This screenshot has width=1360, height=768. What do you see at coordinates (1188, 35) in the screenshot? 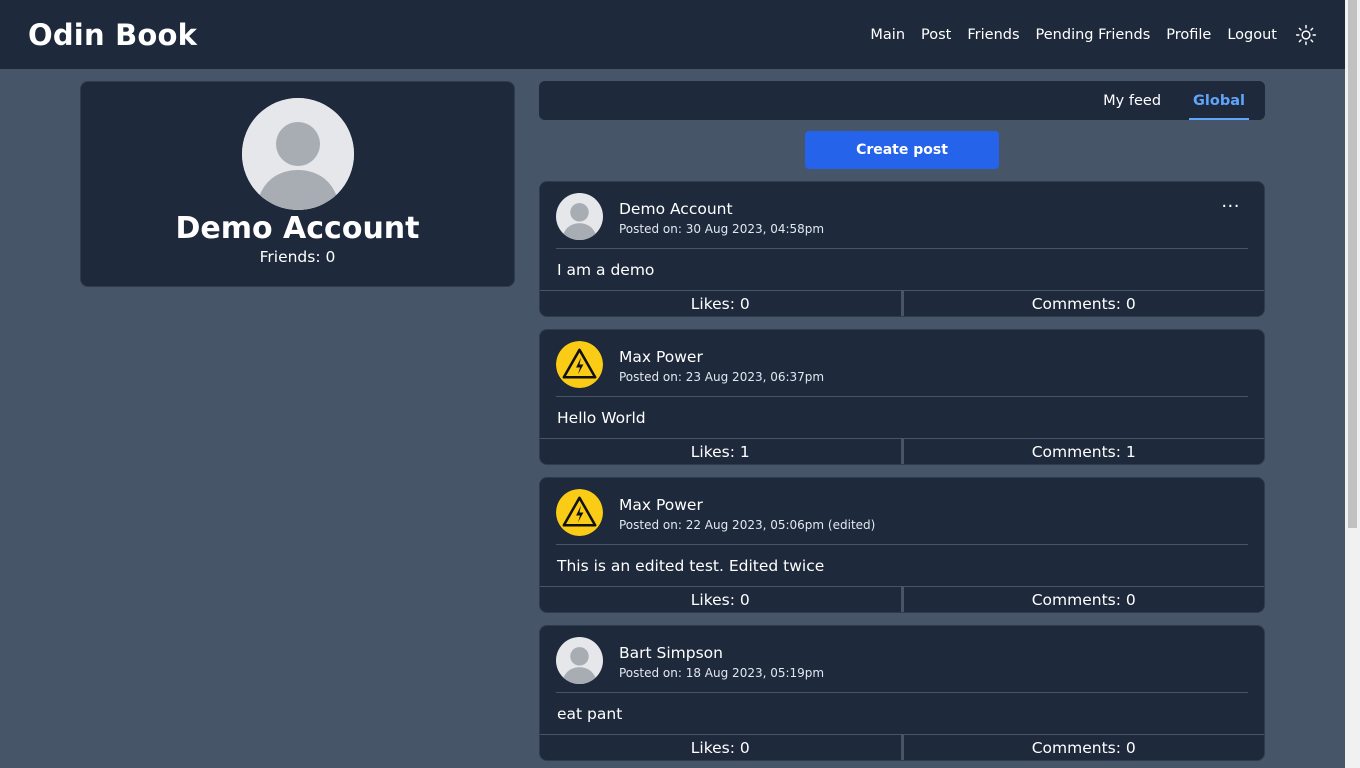
I see `nav-profile: Profile` at bounding box center [1188, 35].